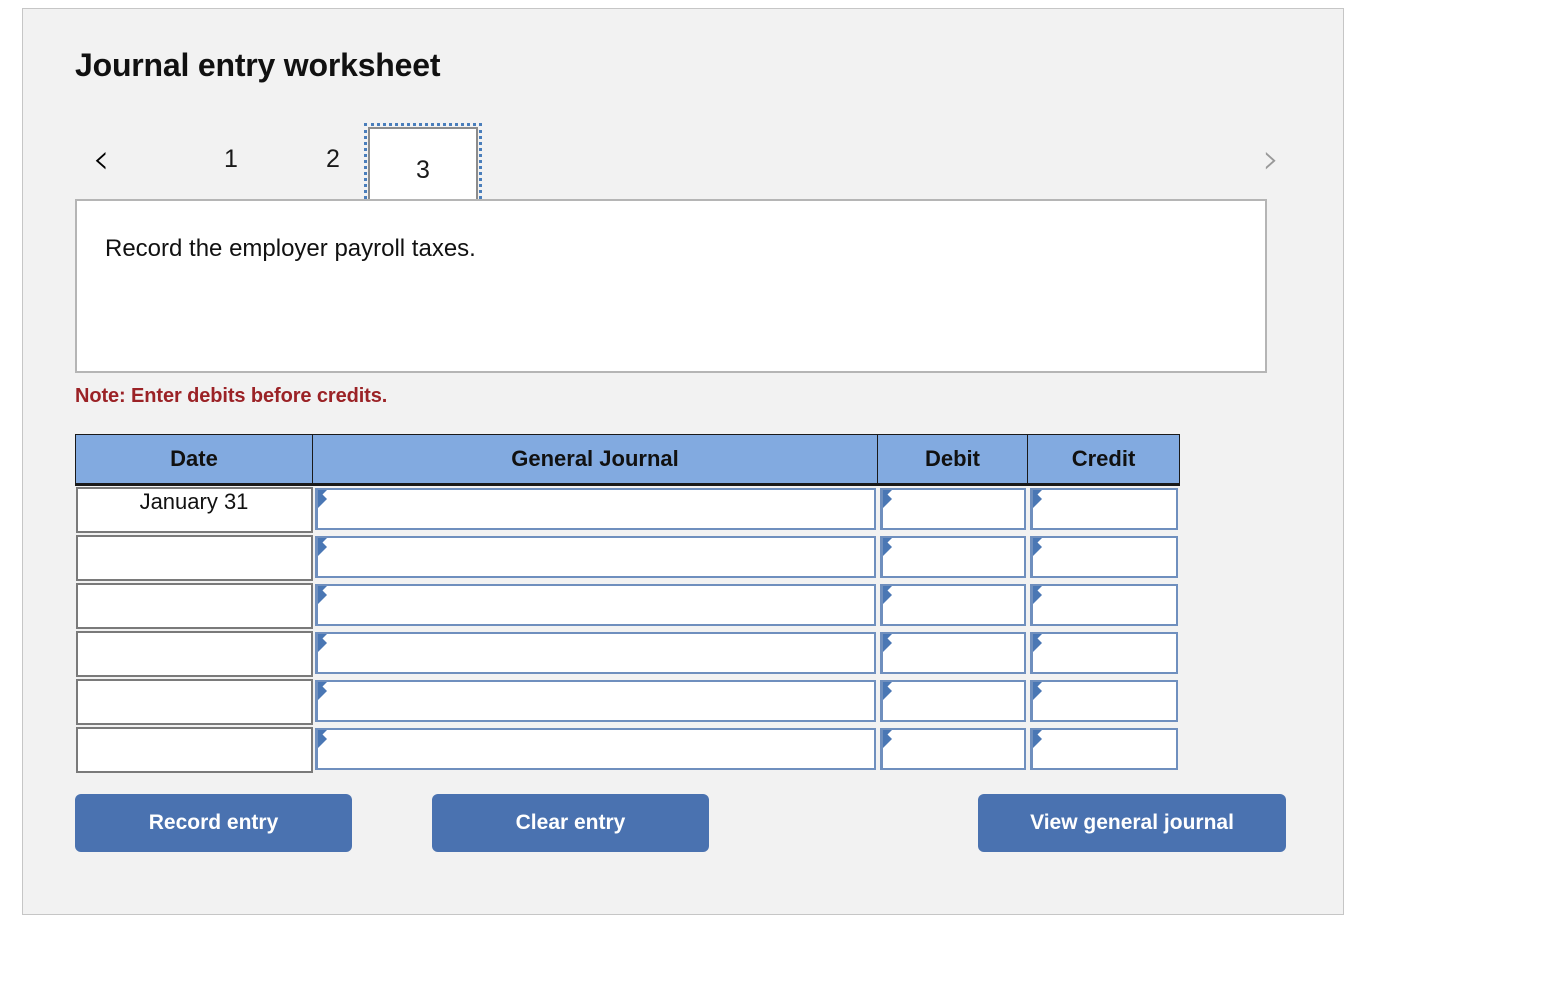  Describe the element at coordinates (595, 460) in the screenshot. I see `column-header-general-journal: General Journal` at that location.